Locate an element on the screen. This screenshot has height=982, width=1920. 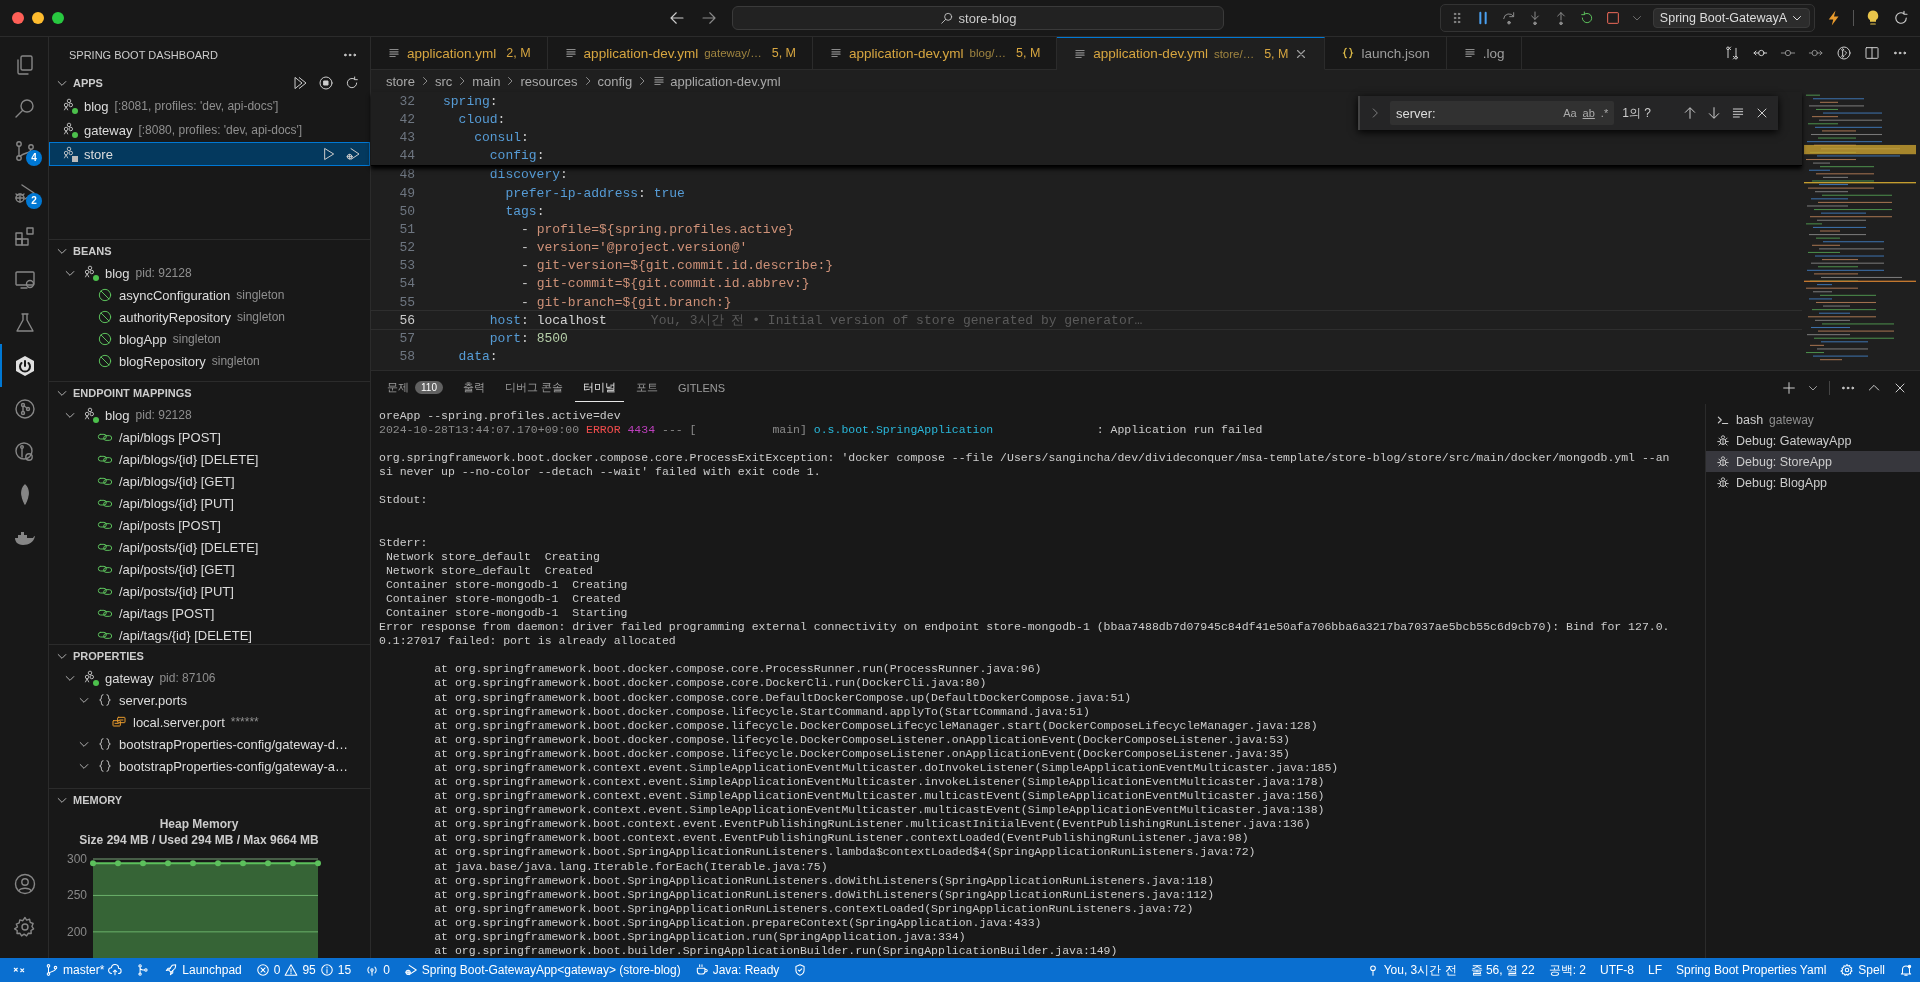
tree-item: /api/posts [POST] is located at coordinates (216, 525).